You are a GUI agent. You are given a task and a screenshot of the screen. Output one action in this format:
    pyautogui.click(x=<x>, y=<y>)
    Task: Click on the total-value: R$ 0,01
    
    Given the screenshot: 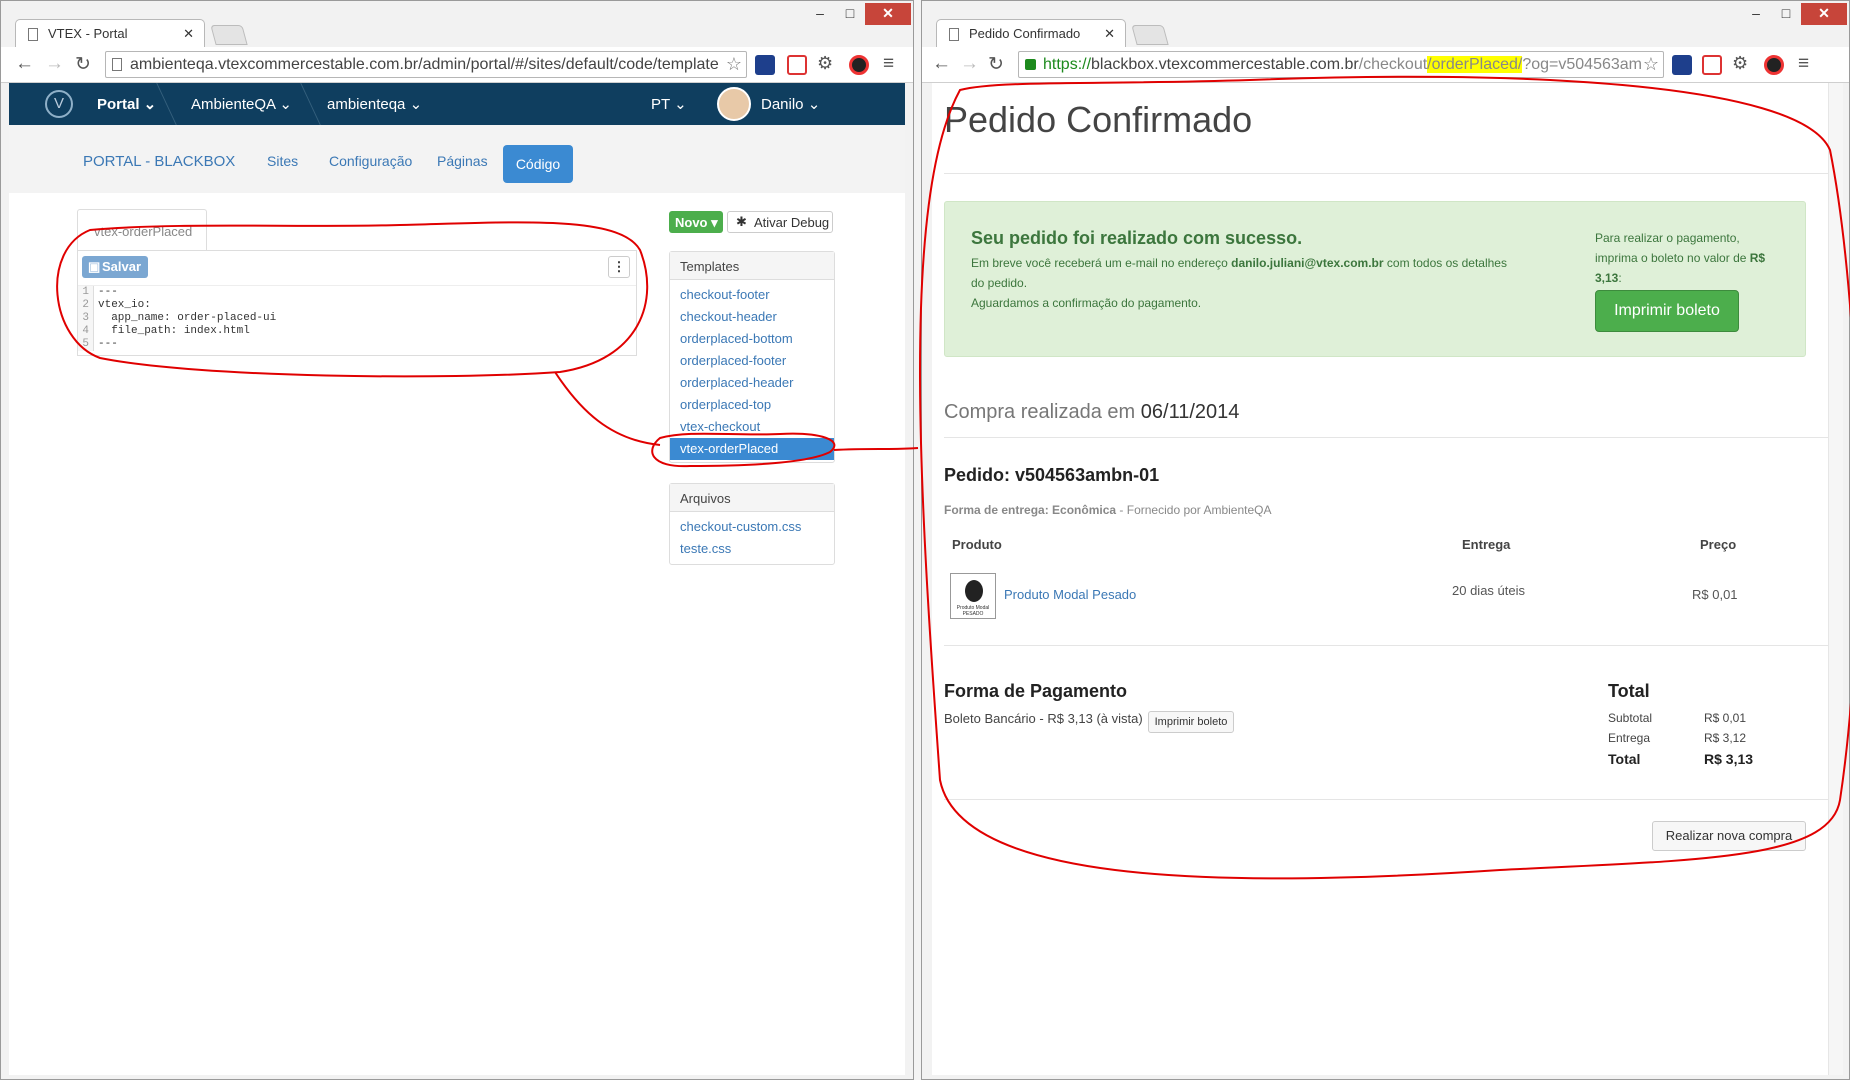 What is the action you would take?
    pyautogui.click(x=1725, y=718)
    